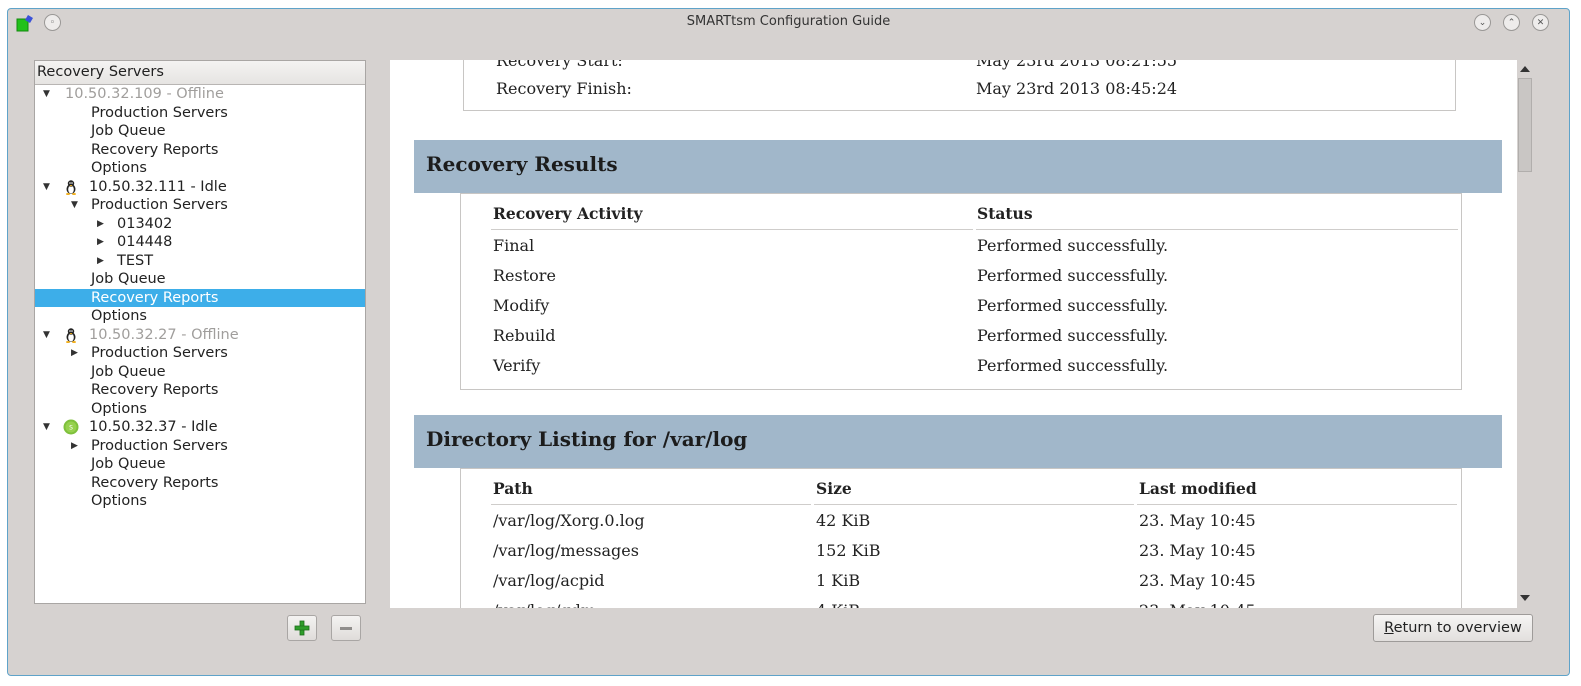 The width and height of the screenshot is (1581, 686). I want to click on tree-item-label: Options, so click(119, 168).